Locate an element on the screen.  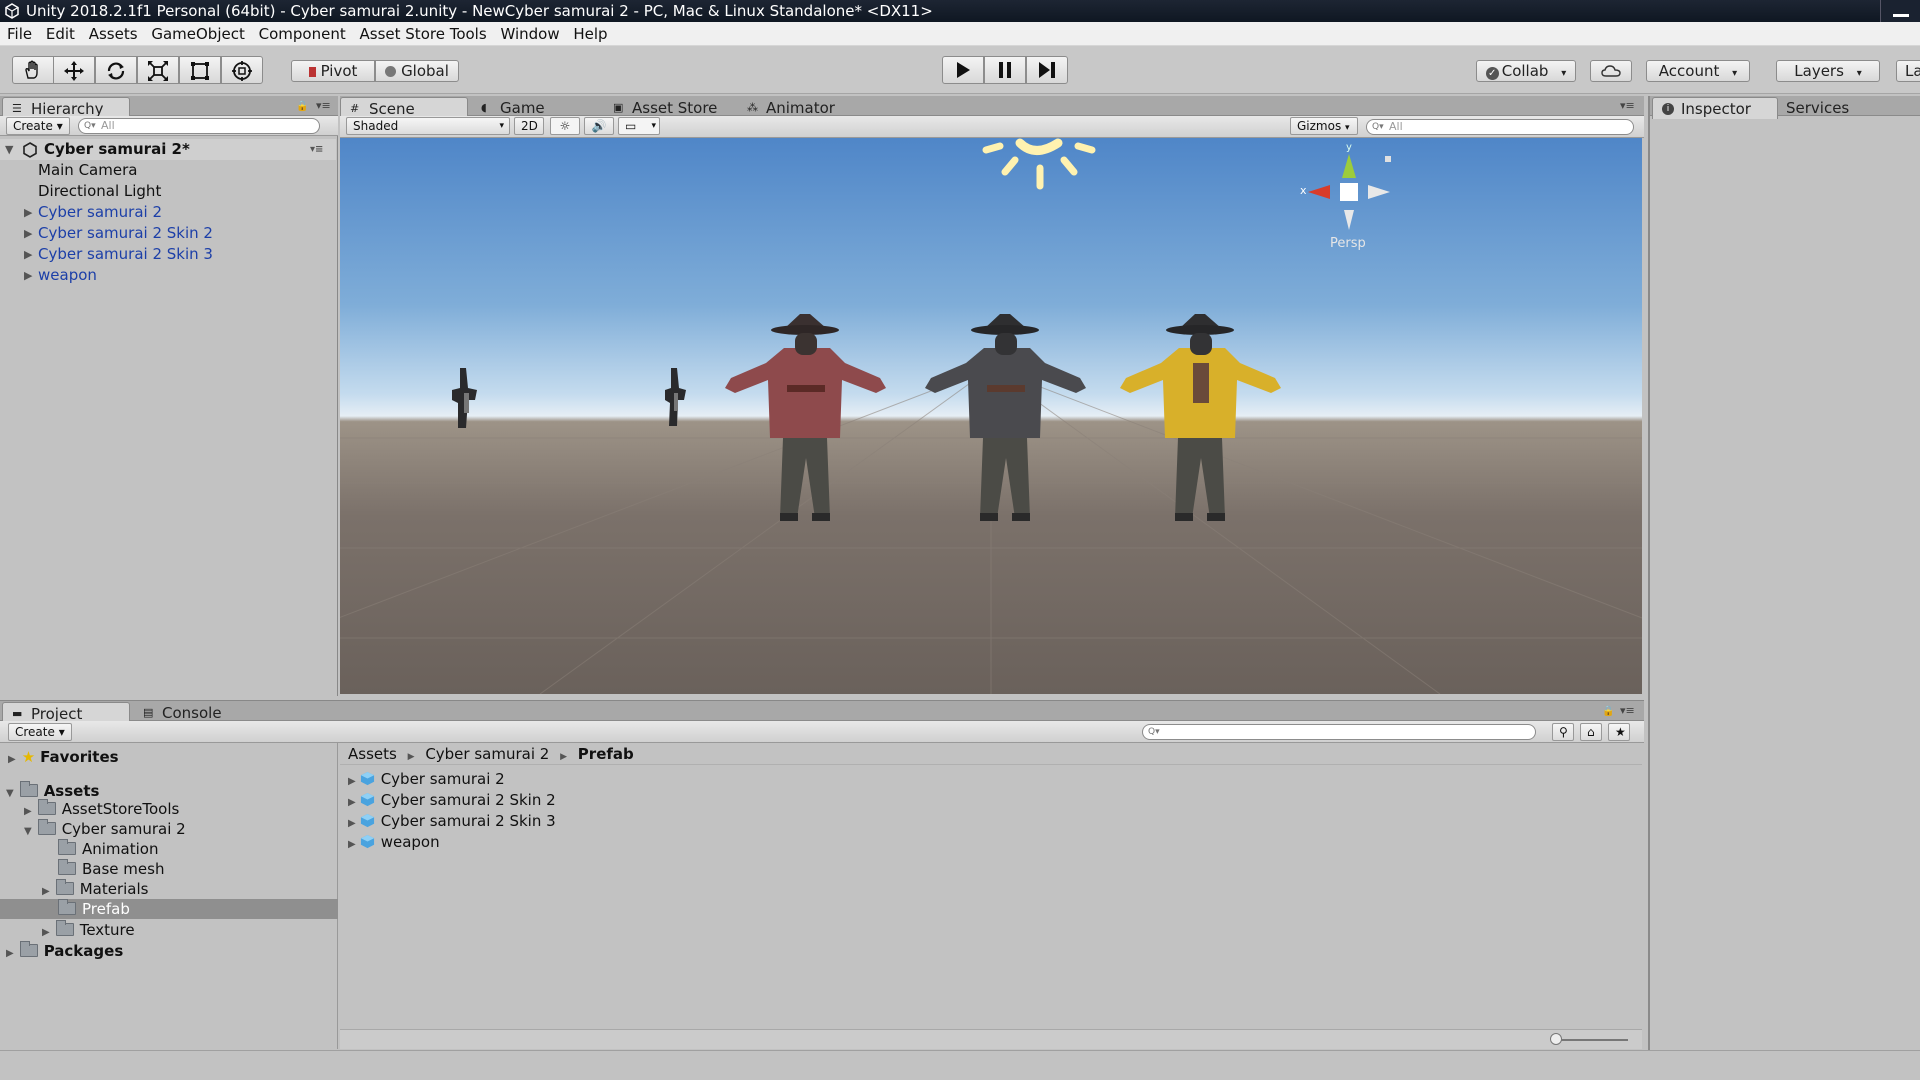
asset-item: ▶ weapon is located at coordinates (394, 842).